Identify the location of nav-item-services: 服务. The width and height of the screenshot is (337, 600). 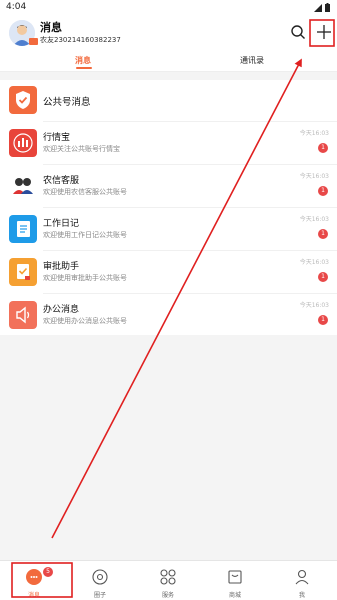
(168, 580).